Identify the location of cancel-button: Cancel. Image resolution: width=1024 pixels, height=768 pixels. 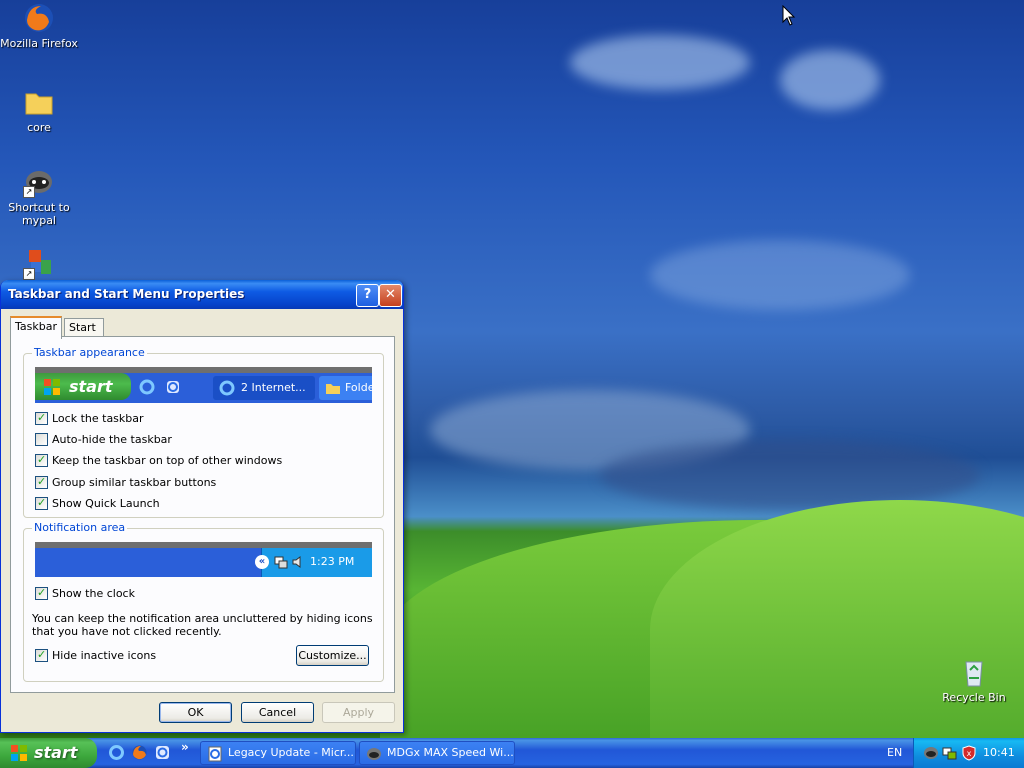
(277, 712).